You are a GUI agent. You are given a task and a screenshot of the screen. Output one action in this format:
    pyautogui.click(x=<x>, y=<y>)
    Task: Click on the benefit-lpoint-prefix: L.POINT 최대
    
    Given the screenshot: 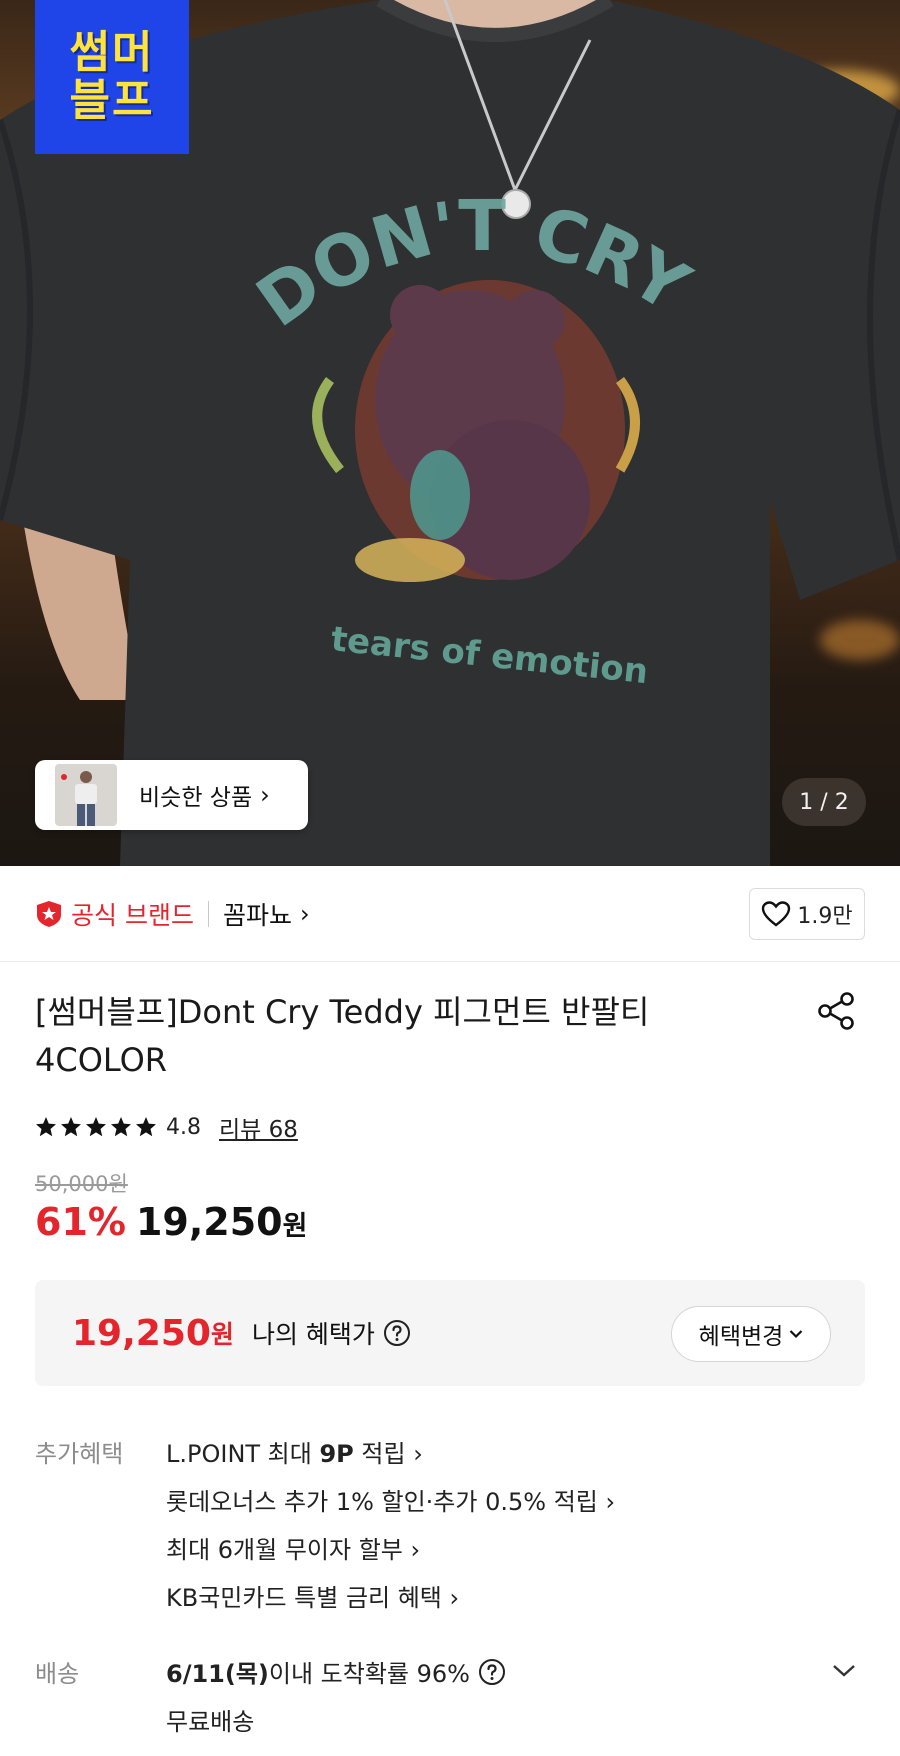 What is the action you would take?
    pyautogui.click(x=243, y=1454)
    